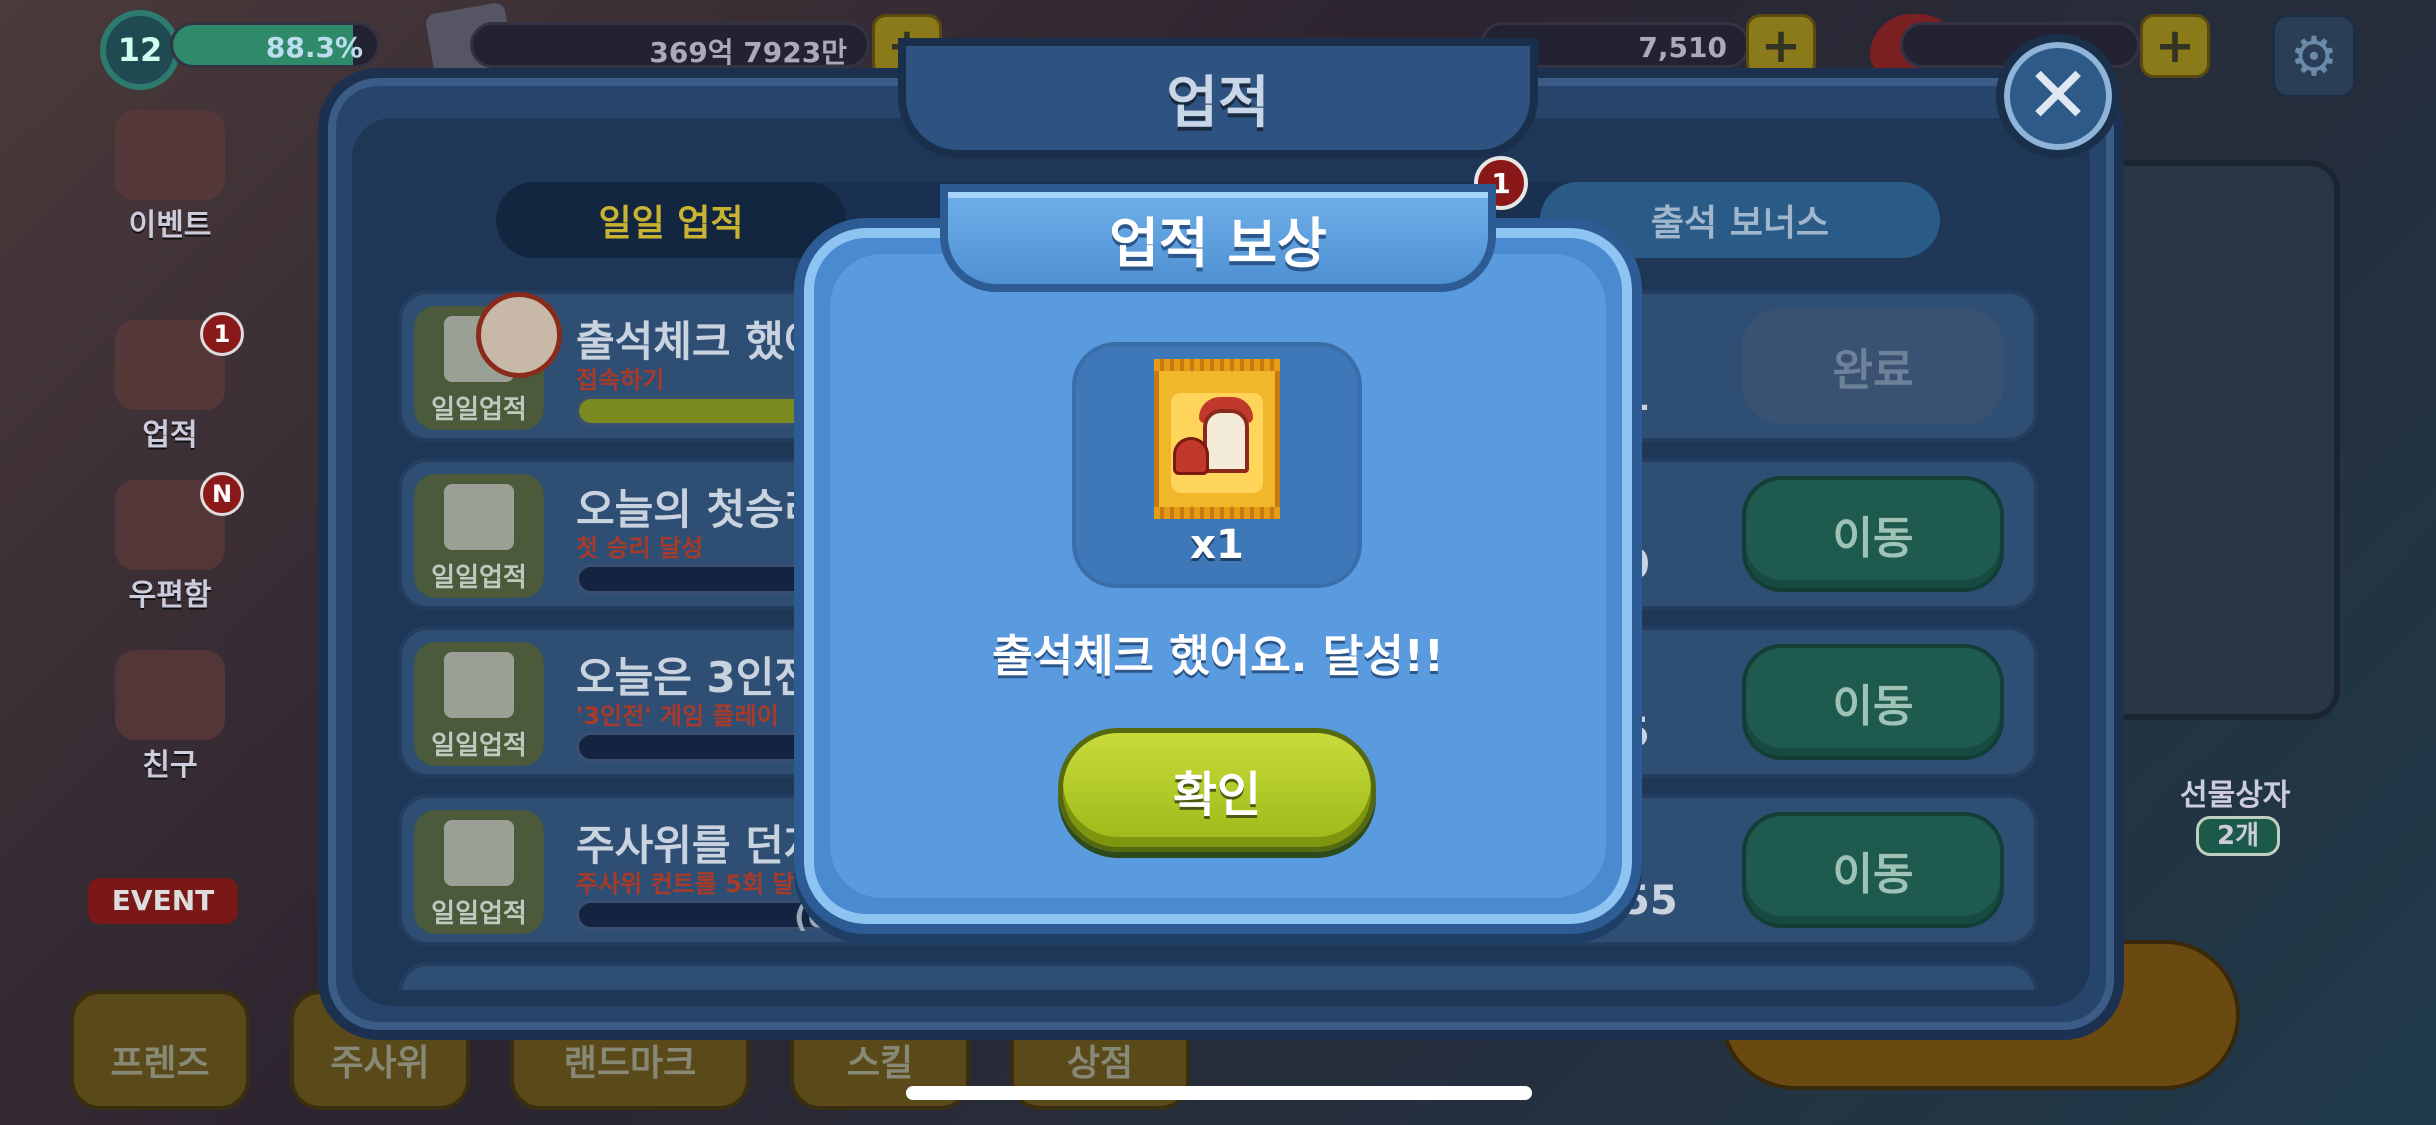 This screenshot has height=1125, width=2436. Describe the element at coordinates (1226, 441) in the screenshot. I see `house-icon` at that location.